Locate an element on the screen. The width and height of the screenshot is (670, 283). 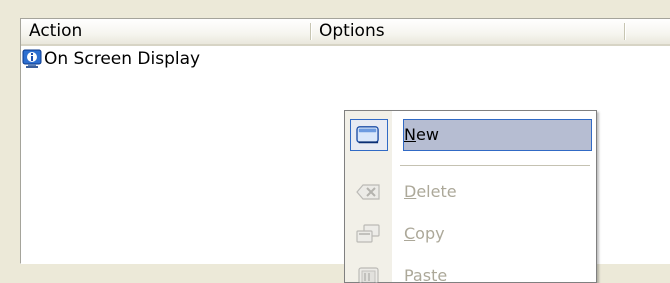
menu-item-new-accel: N is located at coordinates (410, 134).